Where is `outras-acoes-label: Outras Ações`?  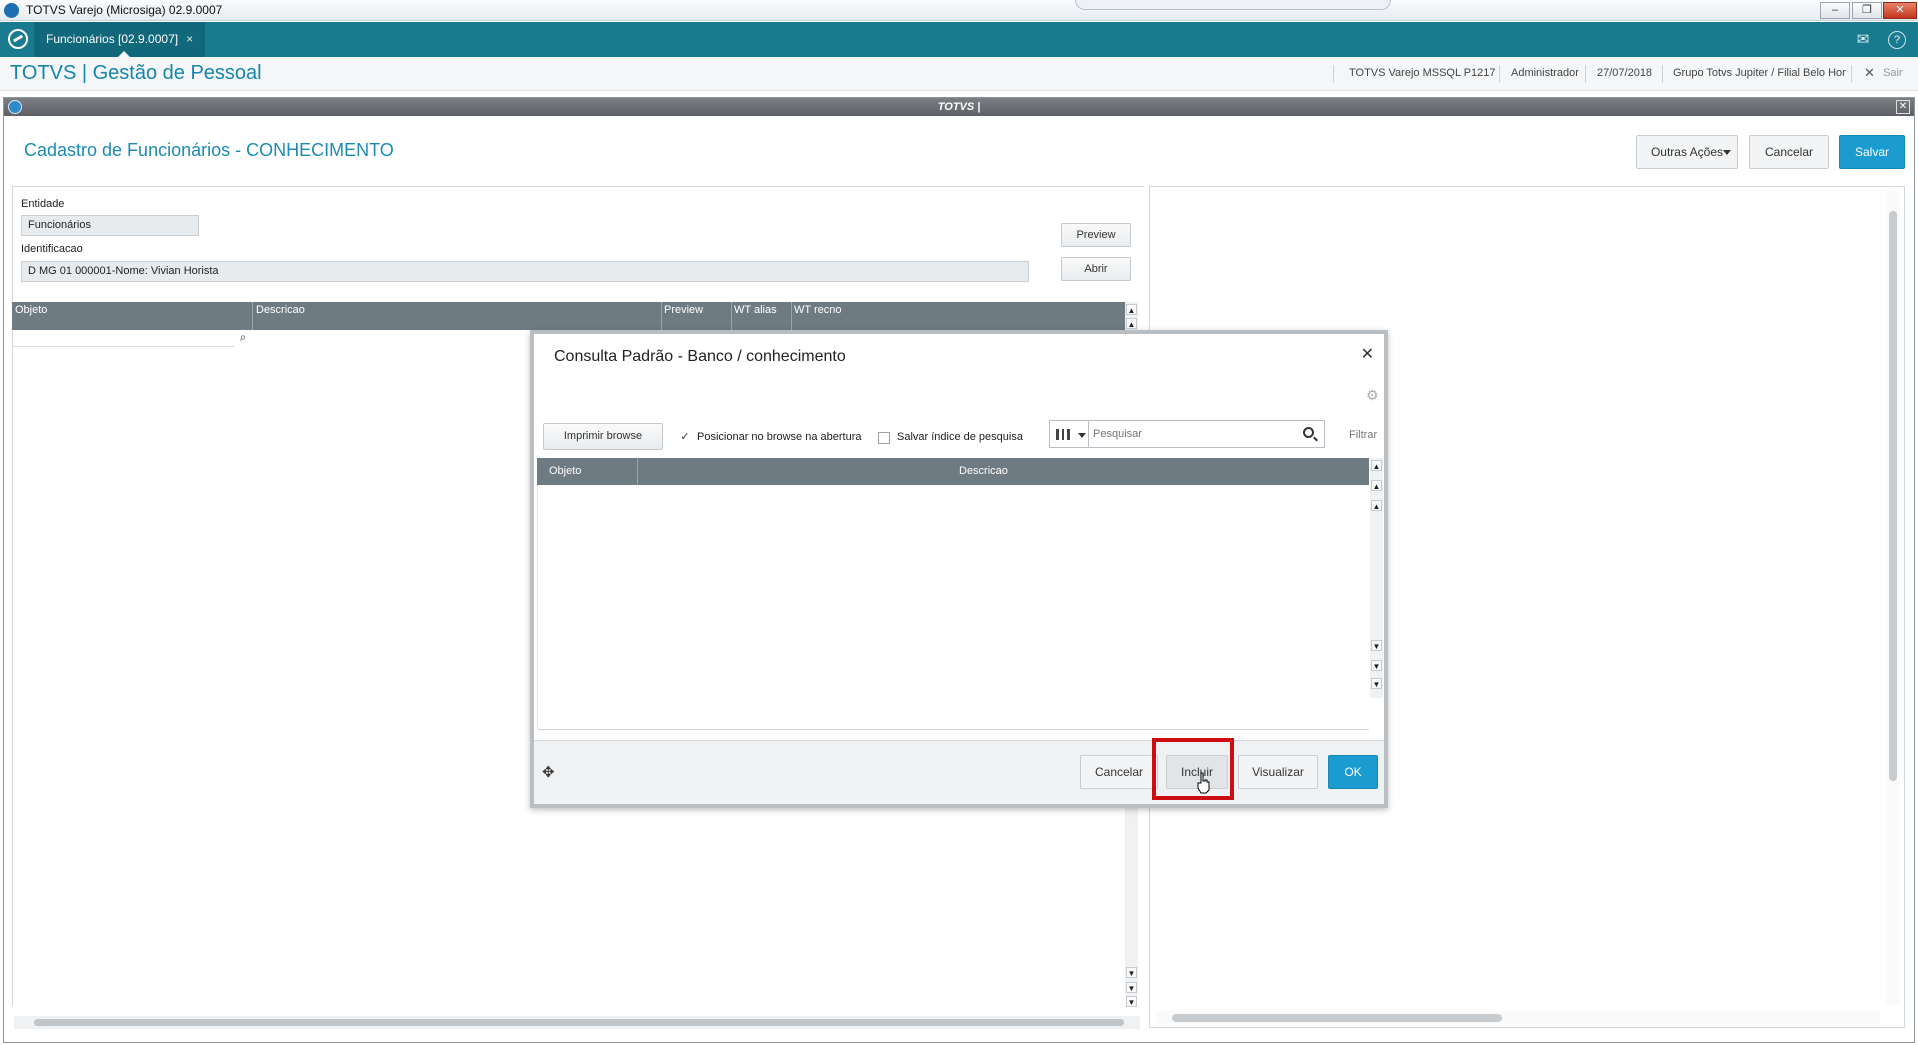 outras-acoes-label: Outras Ações is located at coordinates (1687, 152).